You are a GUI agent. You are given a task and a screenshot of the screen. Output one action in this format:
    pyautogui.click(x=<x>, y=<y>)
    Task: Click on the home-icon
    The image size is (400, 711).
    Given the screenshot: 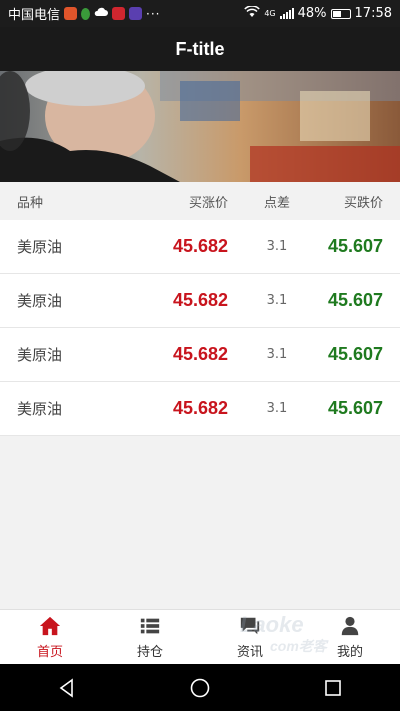 What is the action you would take?
    pyautogui.click(x=50, y=625)
    